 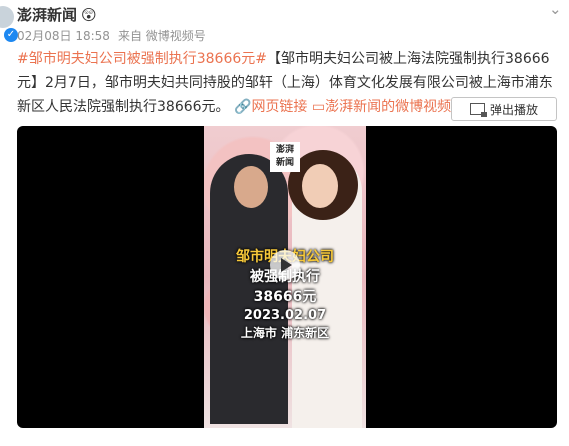 What do you see at coordinates (142, 59) in the screenshot?
I see `hashtag-link: #邹市明夫妇公司被强制执行38666元#` at bounding box center [142, 59].